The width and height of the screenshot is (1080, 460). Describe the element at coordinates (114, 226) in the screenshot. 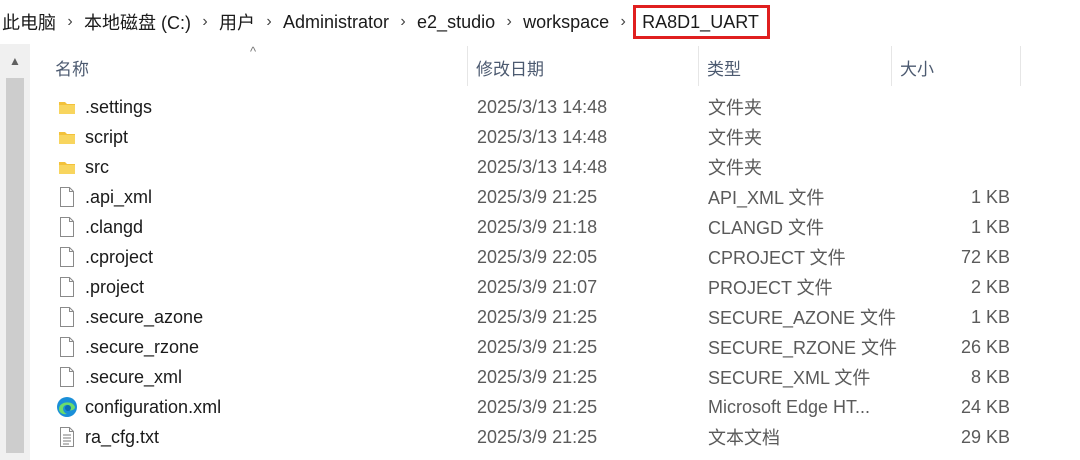

I see `file-name: .clangd` at that location.